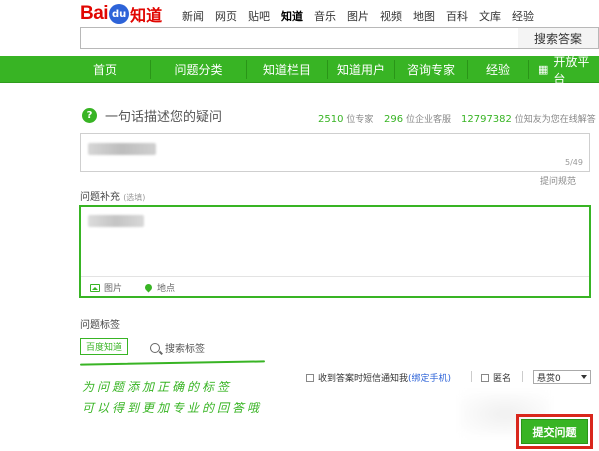  What do you see at coordinates (523, 16) in the screenshot?
I see `nav-link-jingyan: 经验` at bounding box center [523, 16].